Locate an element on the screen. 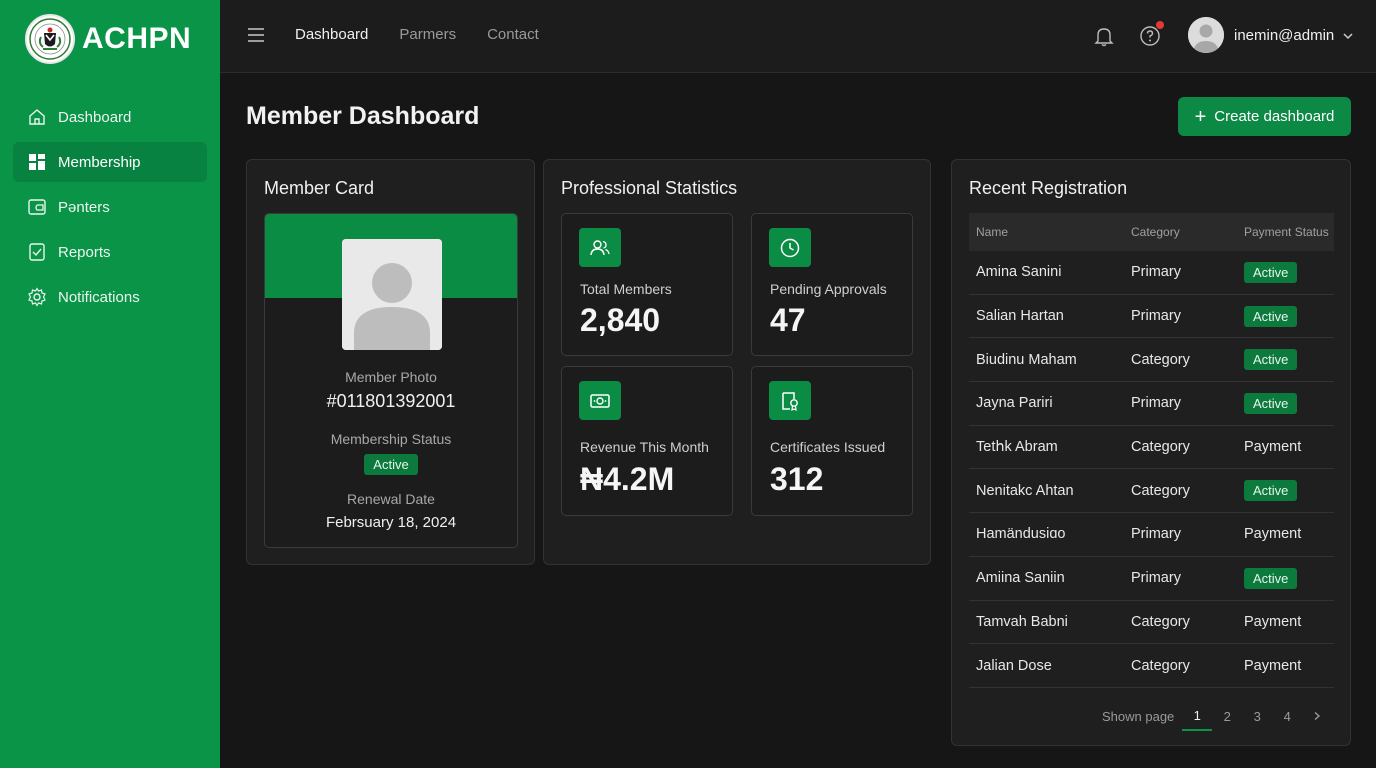  stat-card-revenue: Revenue This Month ₦4.2M is located at coordinates (647, 441).